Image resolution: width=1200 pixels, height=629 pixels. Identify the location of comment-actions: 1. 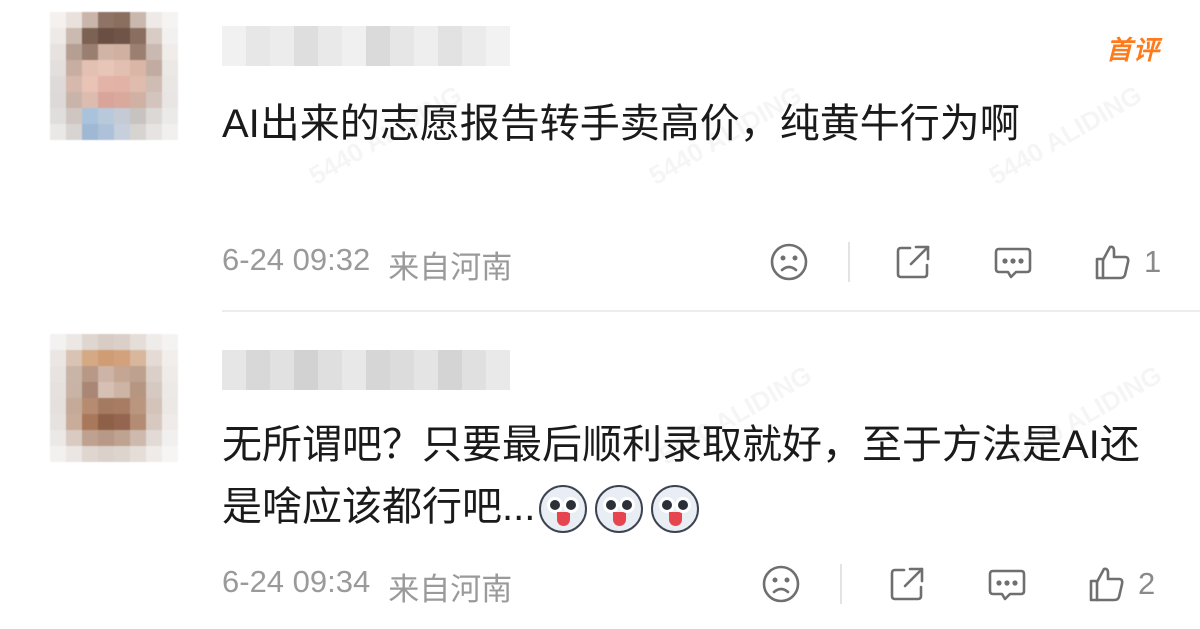
(970, 262).